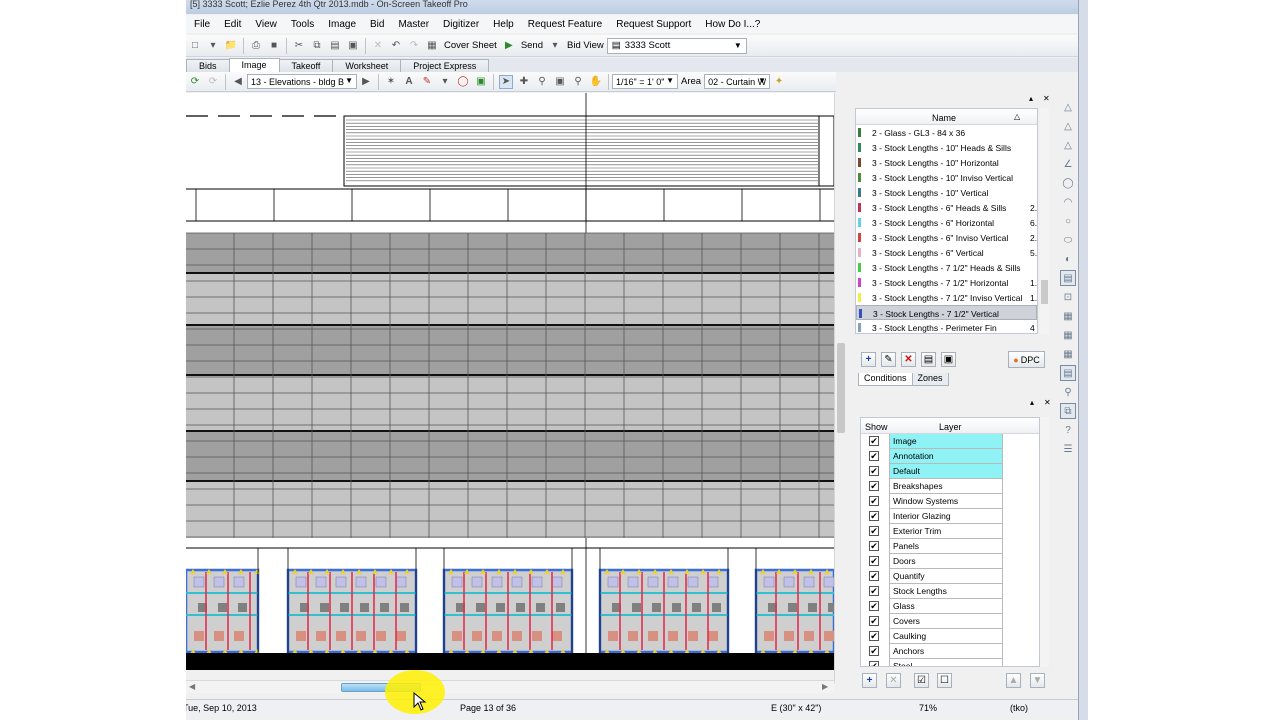 Image resolution: width=1280 pixels, height=720 pixels. What do you see at coordinates (1068, 392) in the screenshot?
I see `search-tool-icon: ⚲` at bounding box center [1068, 392].